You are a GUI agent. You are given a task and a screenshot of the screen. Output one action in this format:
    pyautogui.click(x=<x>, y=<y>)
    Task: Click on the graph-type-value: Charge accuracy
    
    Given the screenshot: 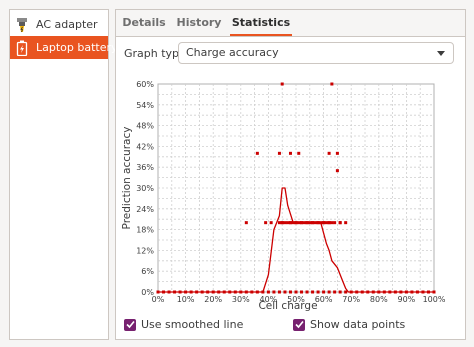 What is the action you would take?
    pyautogui.click(x=232, y=52)
    